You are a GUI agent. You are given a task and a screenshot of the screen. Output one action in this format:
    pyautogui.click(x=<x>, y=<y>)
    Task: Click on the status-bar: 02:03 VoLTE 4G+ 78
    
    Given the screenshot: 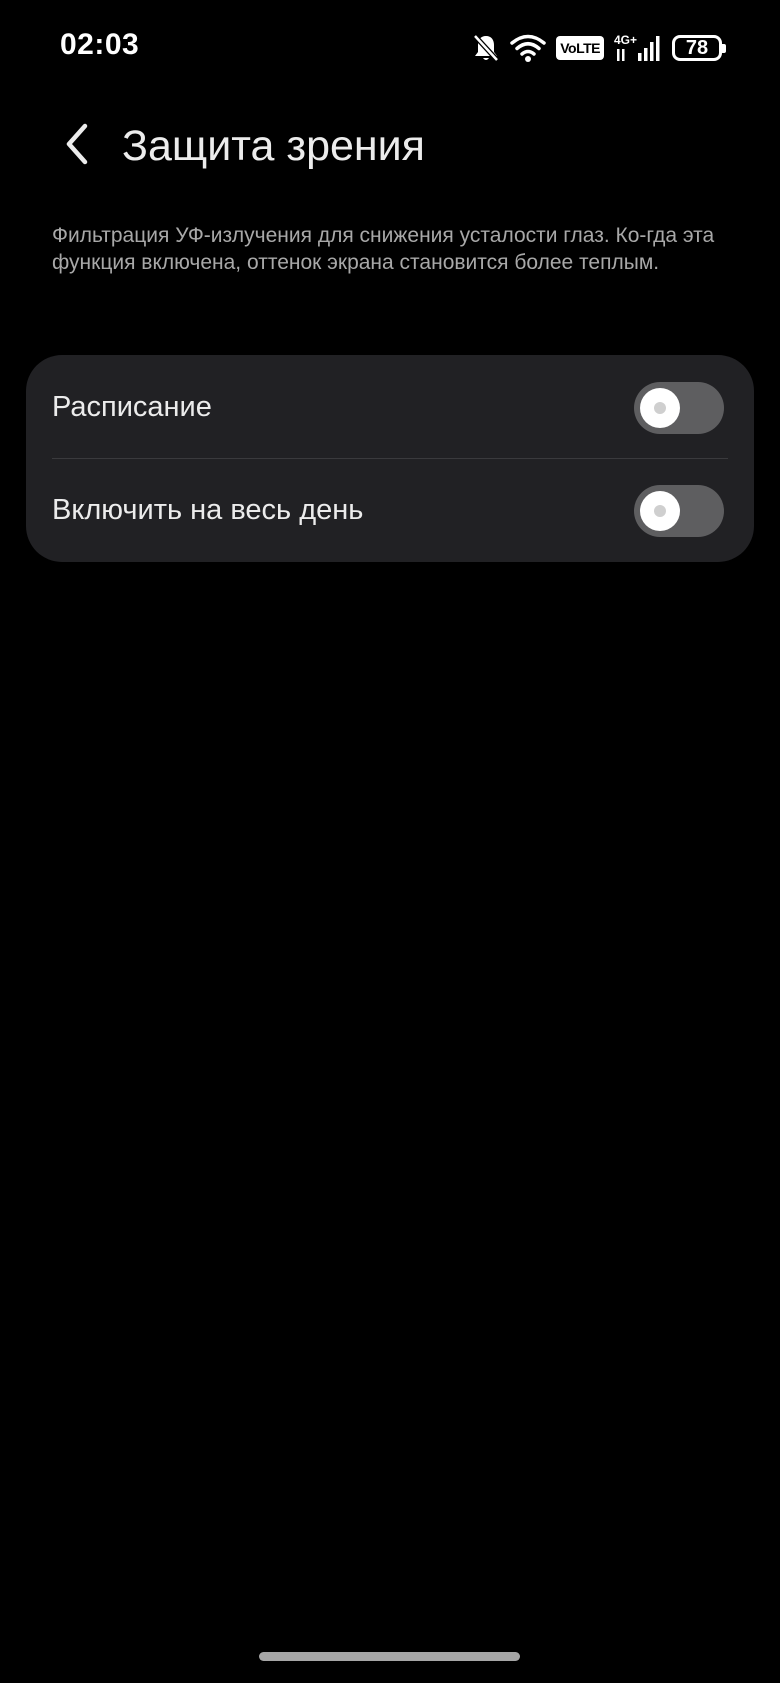 What is the action you would take?
    pyautogui.click(x=390, y=48)
    